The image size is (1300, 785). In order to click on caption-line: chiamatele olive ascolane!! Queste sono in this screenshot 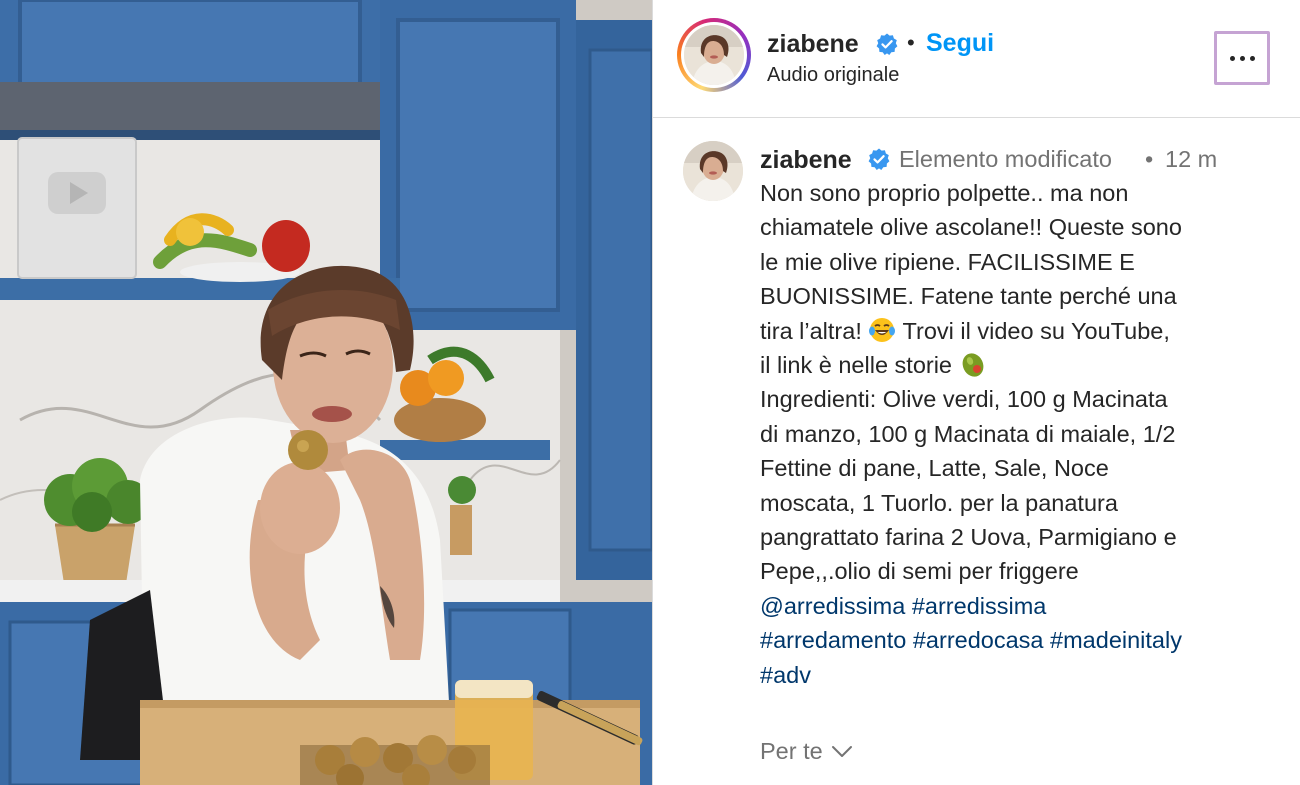, I will do `click(971, 227)`.